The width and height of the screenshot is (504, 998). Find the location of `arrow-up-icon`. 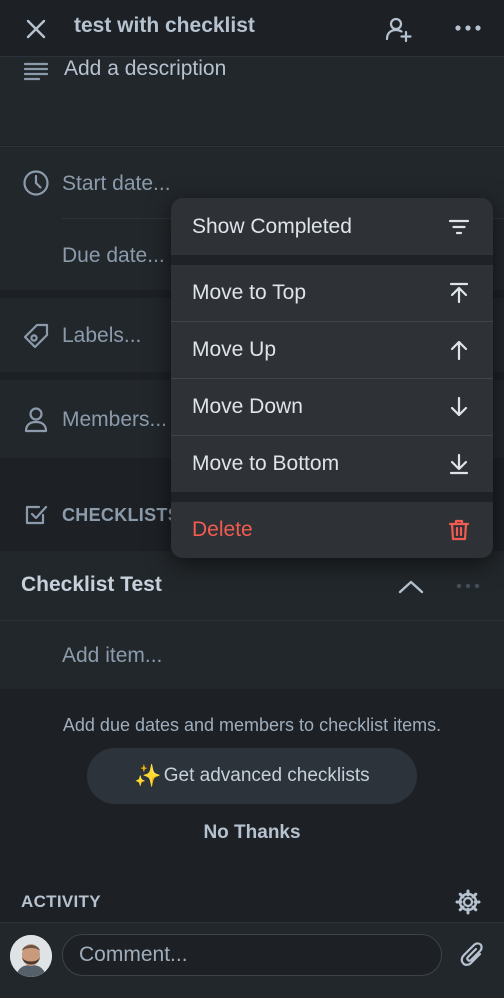

arrow-up-icon is located at coordinates (459, 350).